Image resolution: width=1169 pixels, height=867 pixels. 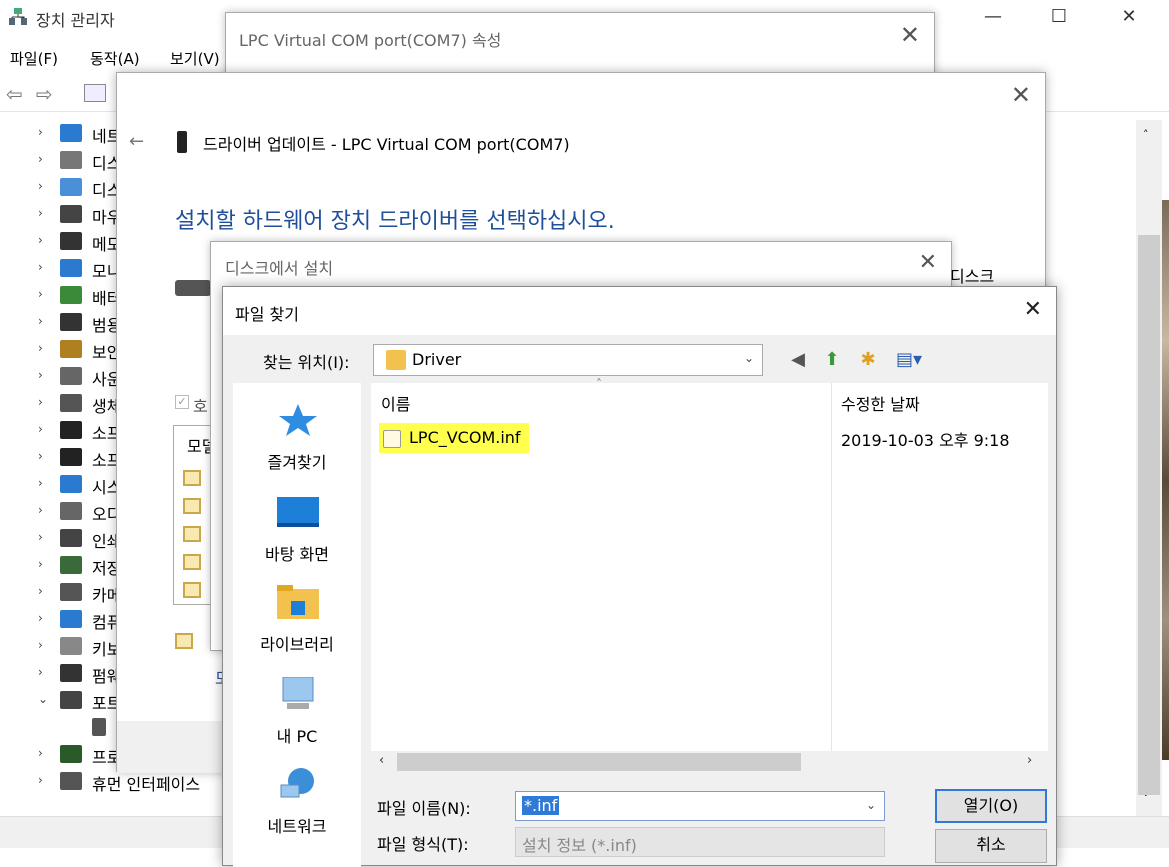 What do you see at coordinates (297, 442) in the screenshot?
I see `place-favorites: 즐겨찾기` at bounding box center [297, 442].